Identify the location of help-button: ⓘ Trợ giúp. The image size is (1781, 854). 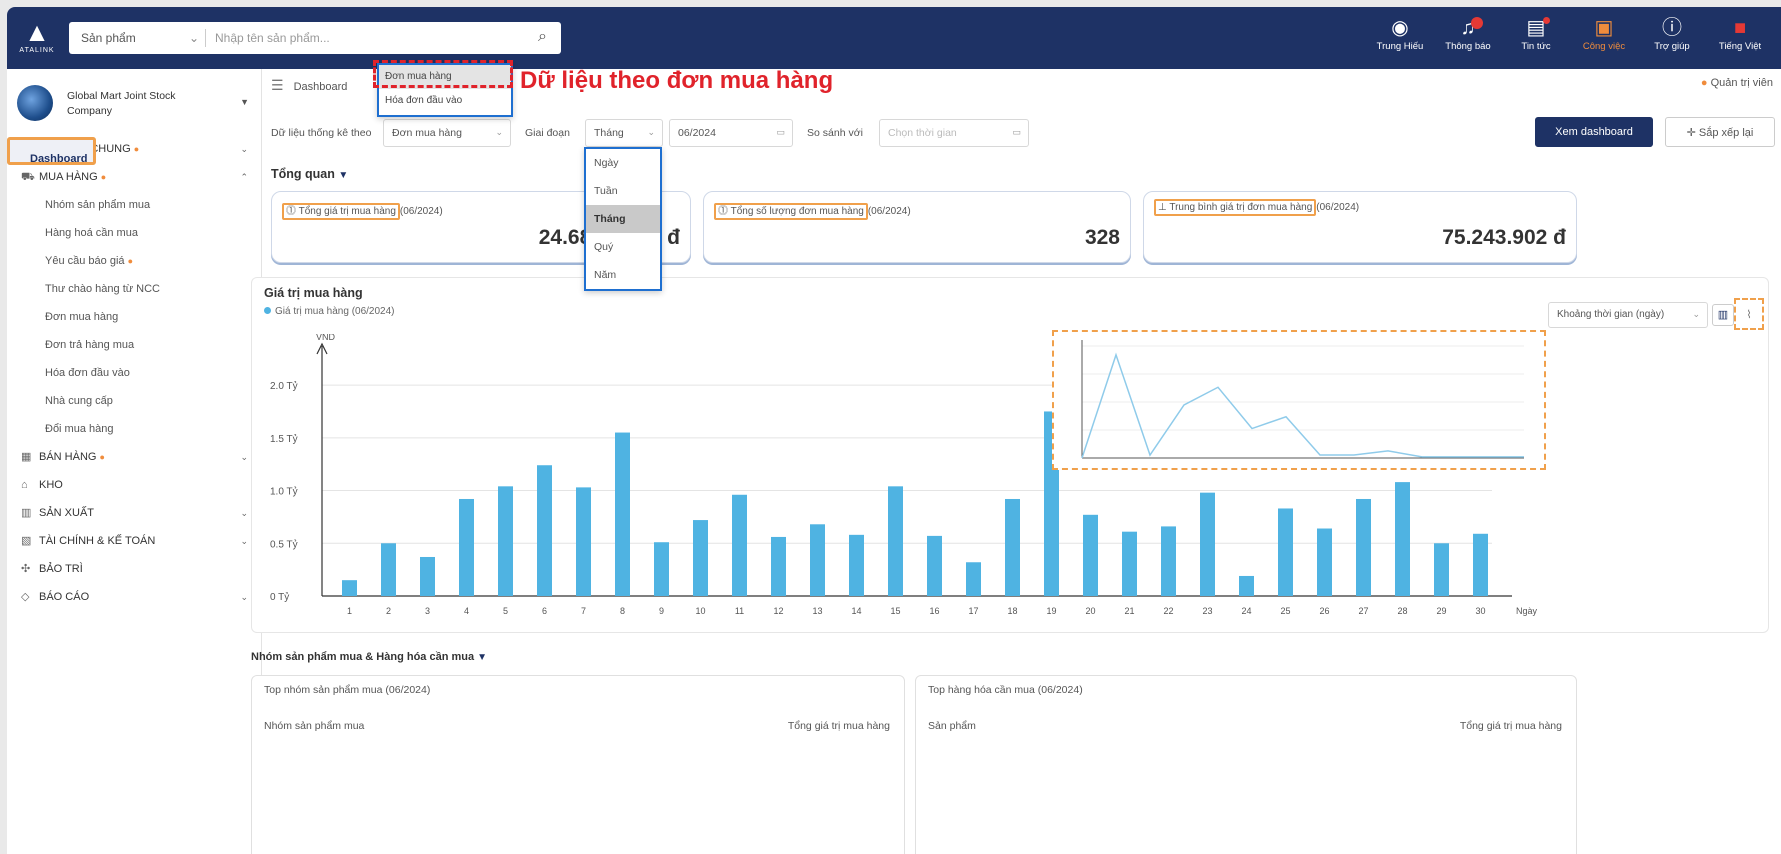
(1672, 39).